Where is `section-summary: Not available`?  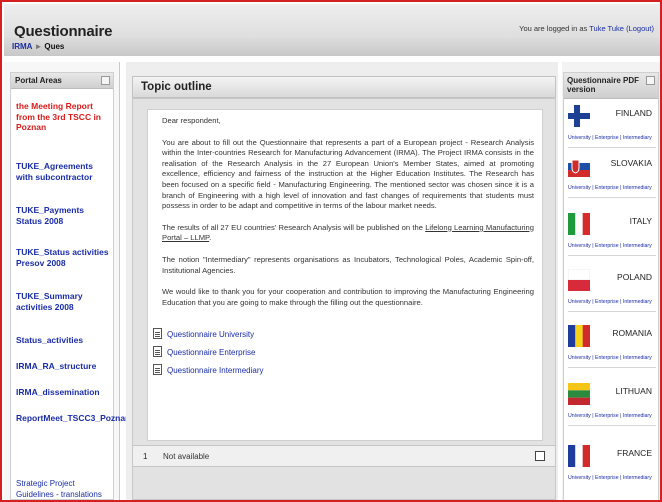 section-summary: Not available is located at coordinates (186, 456).